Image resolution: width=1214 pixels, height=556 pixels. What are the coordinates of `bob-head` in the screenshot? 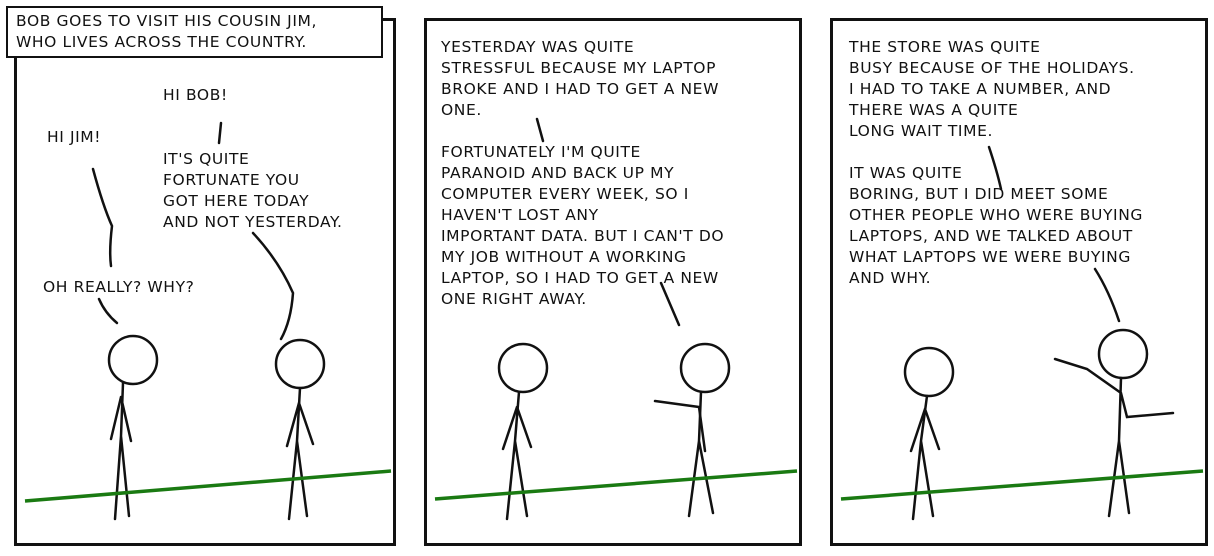 It's located at (300, 364).